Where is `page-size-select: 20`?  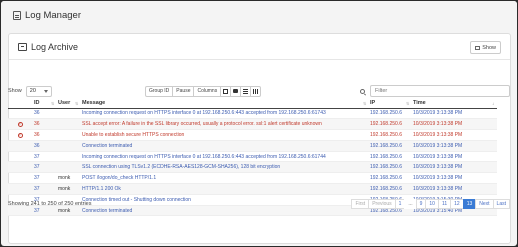
page-size-select: 20 is located at coordinates (38, 91).